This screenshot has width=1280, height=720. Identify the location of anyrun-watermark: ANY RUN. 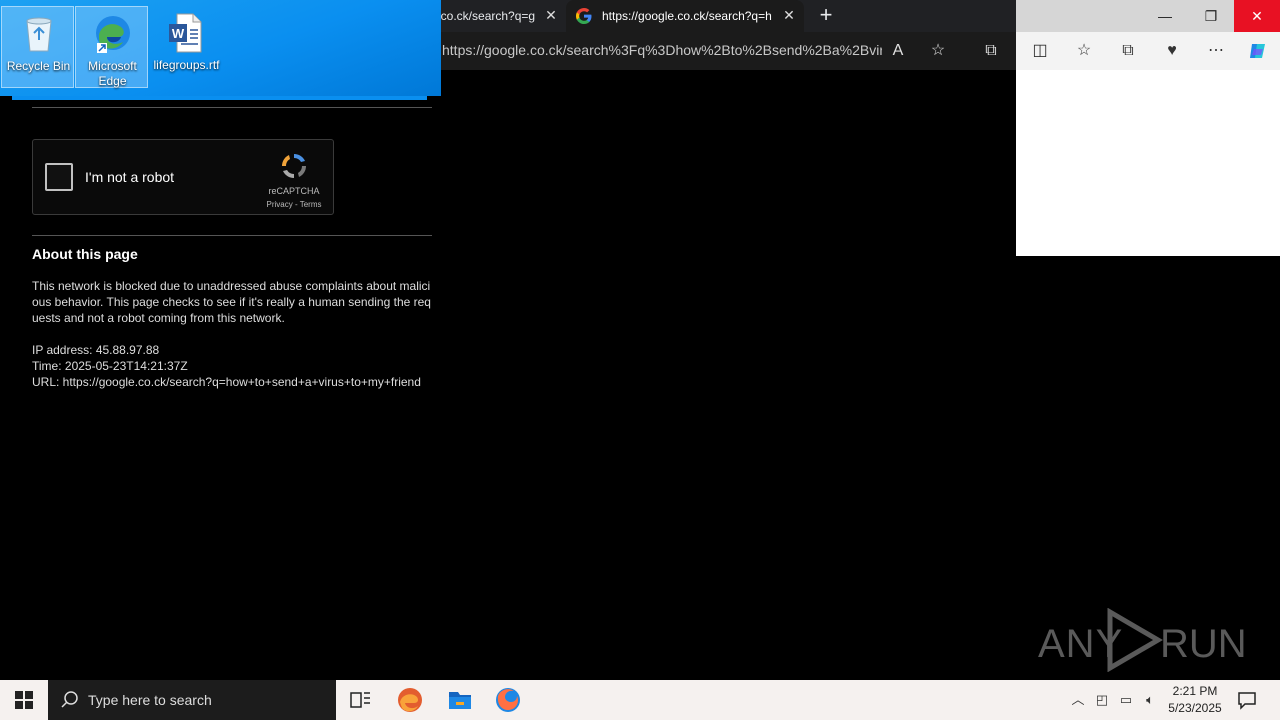
(1142, 640).